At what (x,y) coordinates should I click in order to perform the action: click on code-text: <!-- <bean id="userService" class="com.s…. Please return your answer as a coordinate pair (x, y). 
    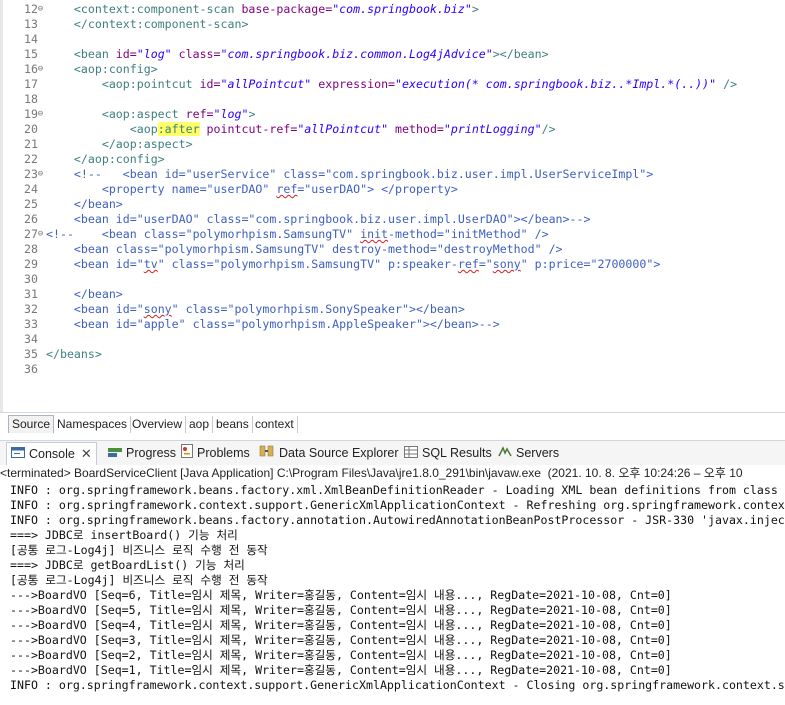
    Looking at the image, I should click on (349, 174).